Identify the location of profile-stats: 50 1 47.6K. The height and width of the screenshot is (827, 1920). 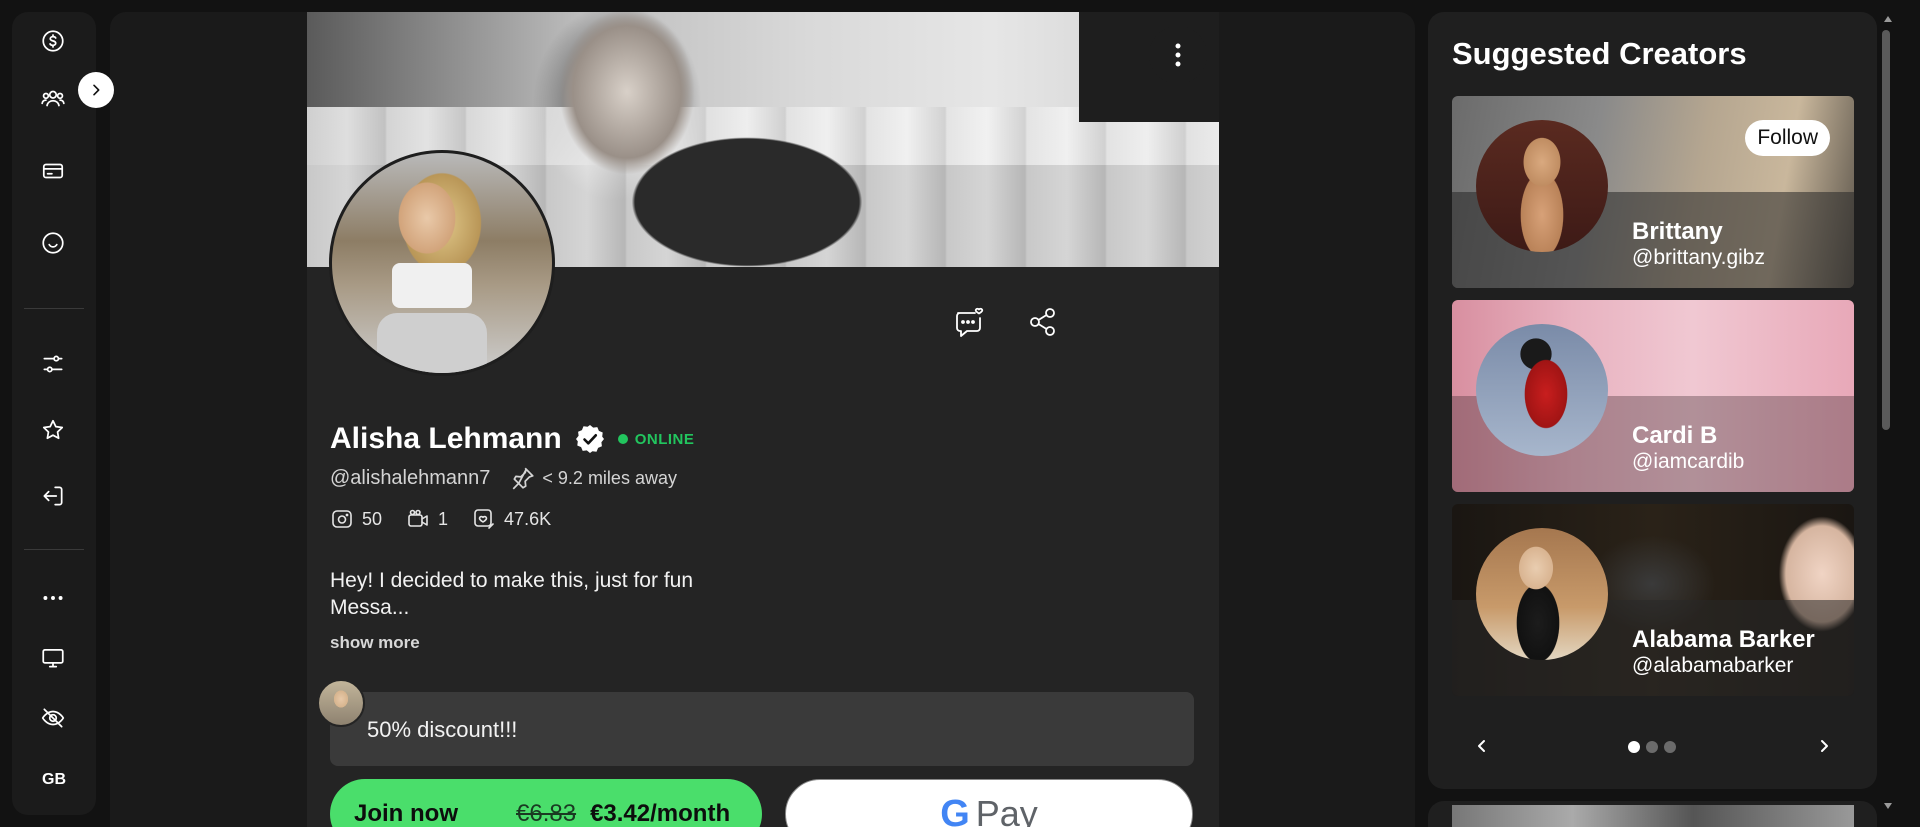
(440, 519).